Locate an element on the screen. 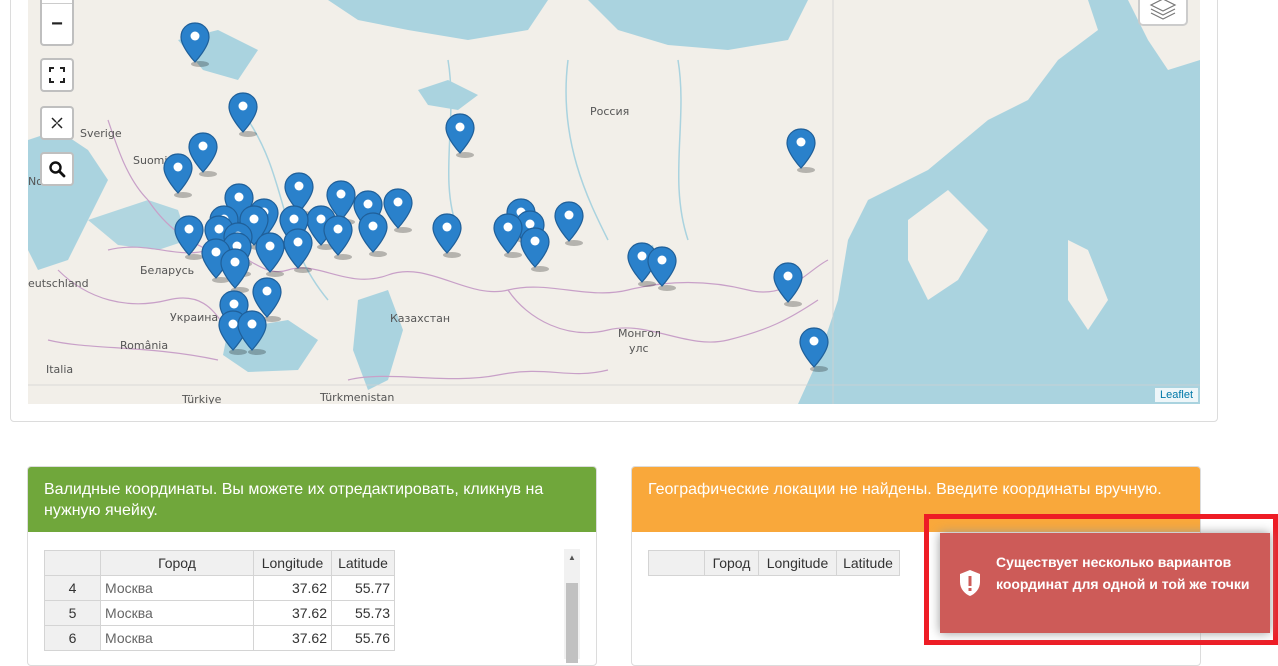 The height and width of the screenshot is (666, 1278). fullscreen-icon is located at coordinates (57, 75).